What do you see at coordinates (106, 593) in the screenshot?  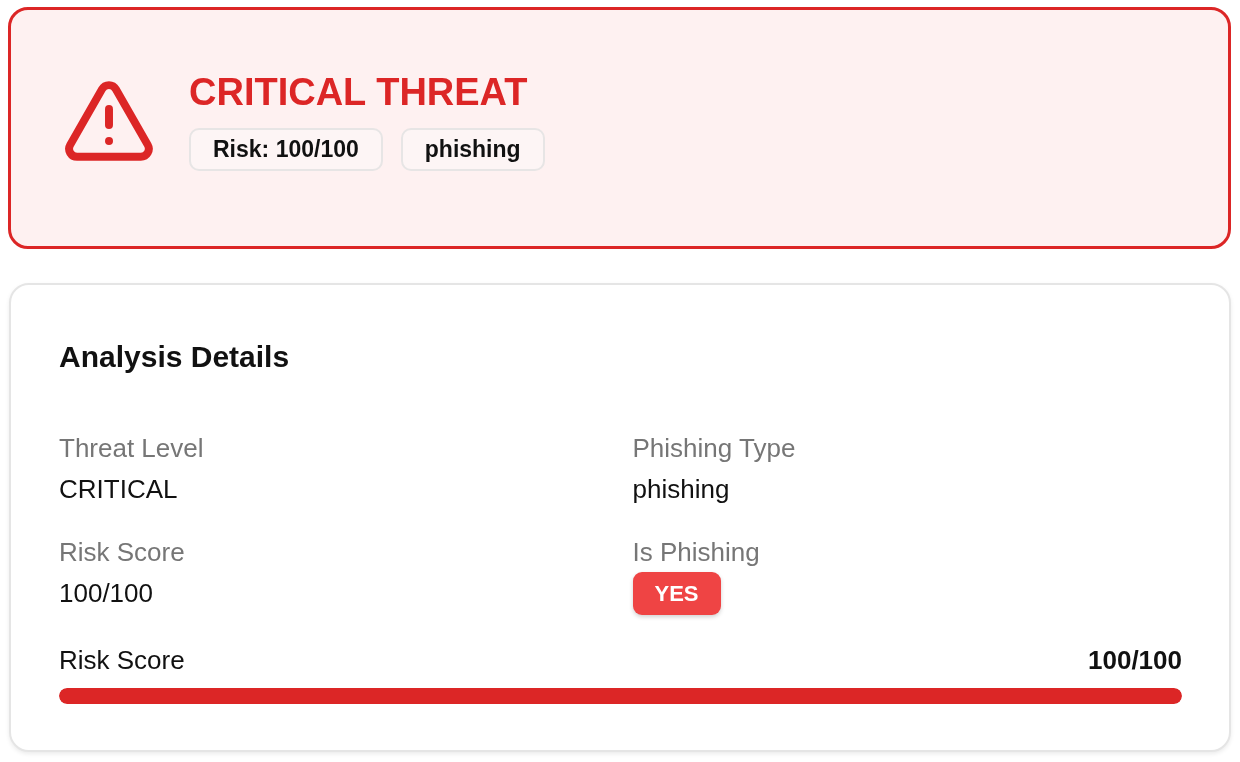 I see `field-value: 100/100` at bounding box center [106, 593].